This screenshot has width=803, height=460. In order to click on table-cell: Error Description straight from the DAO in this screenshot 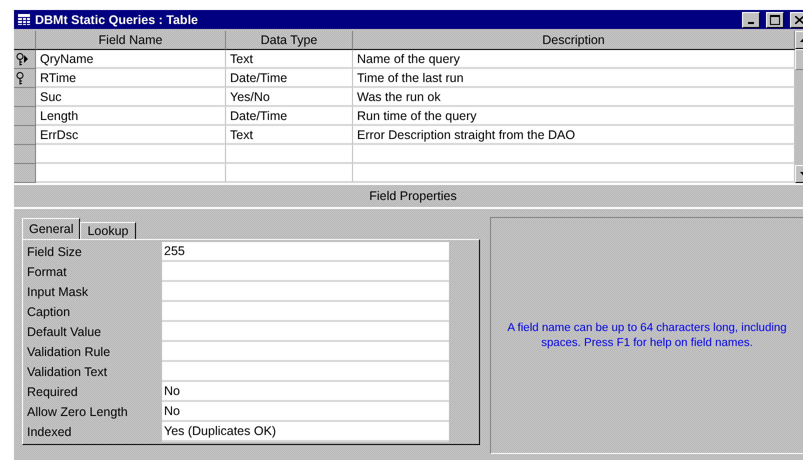, I will do `click(574, 135)`.